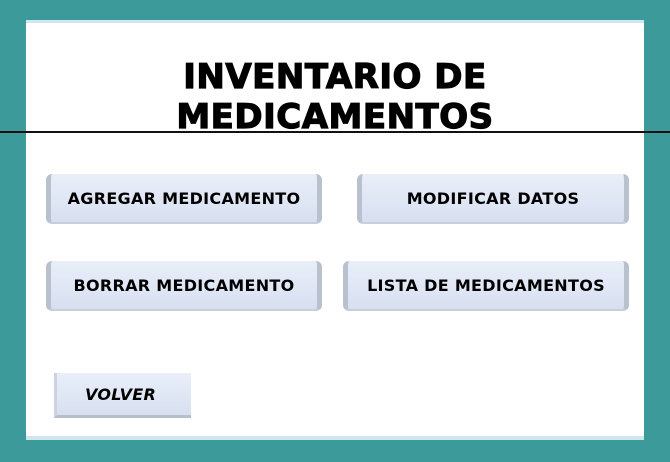 This screenshot has width=670, height=462. I want to click on page-title: INVENTARIO DE MEDICAMENTOS, so click(335, 96).